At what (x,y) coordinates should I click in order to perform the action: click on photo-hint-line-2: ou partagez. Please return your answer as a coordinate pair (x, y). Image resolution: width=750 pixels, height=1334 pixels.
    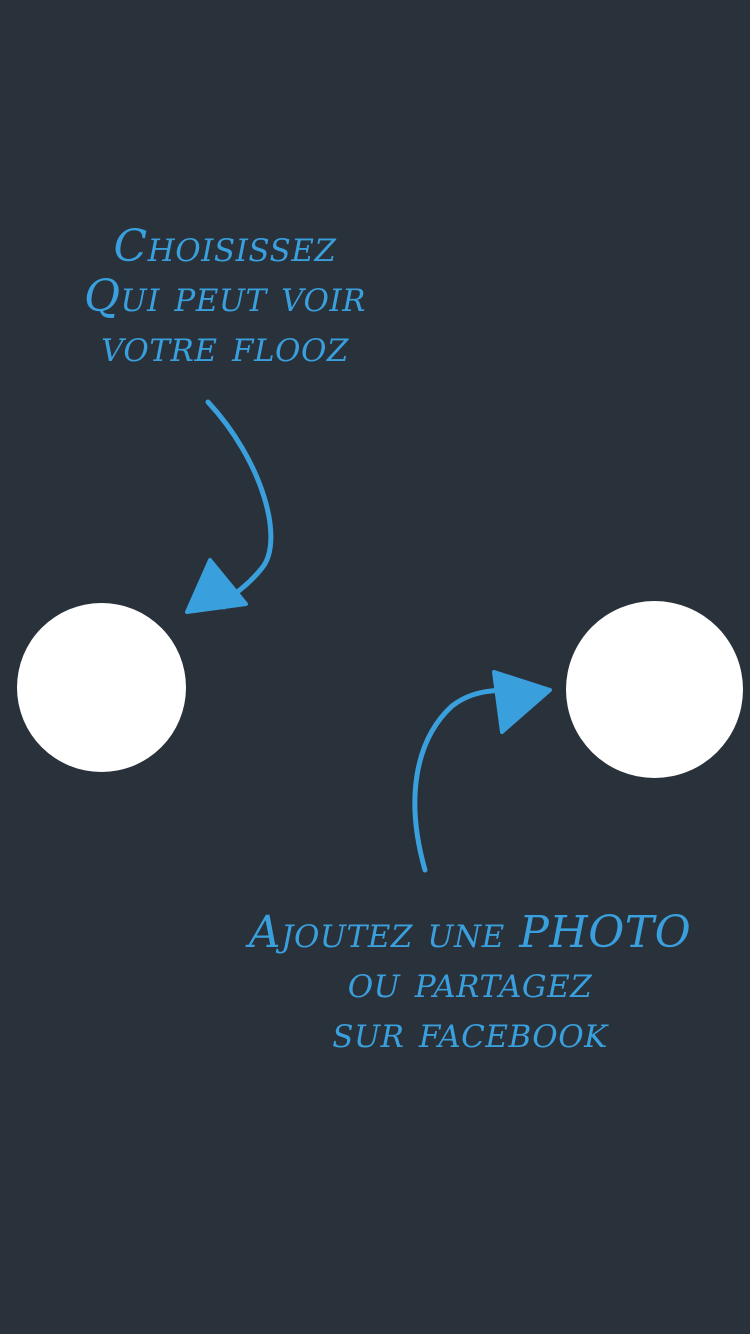
    Looking at the image, I should click on (470, 982).